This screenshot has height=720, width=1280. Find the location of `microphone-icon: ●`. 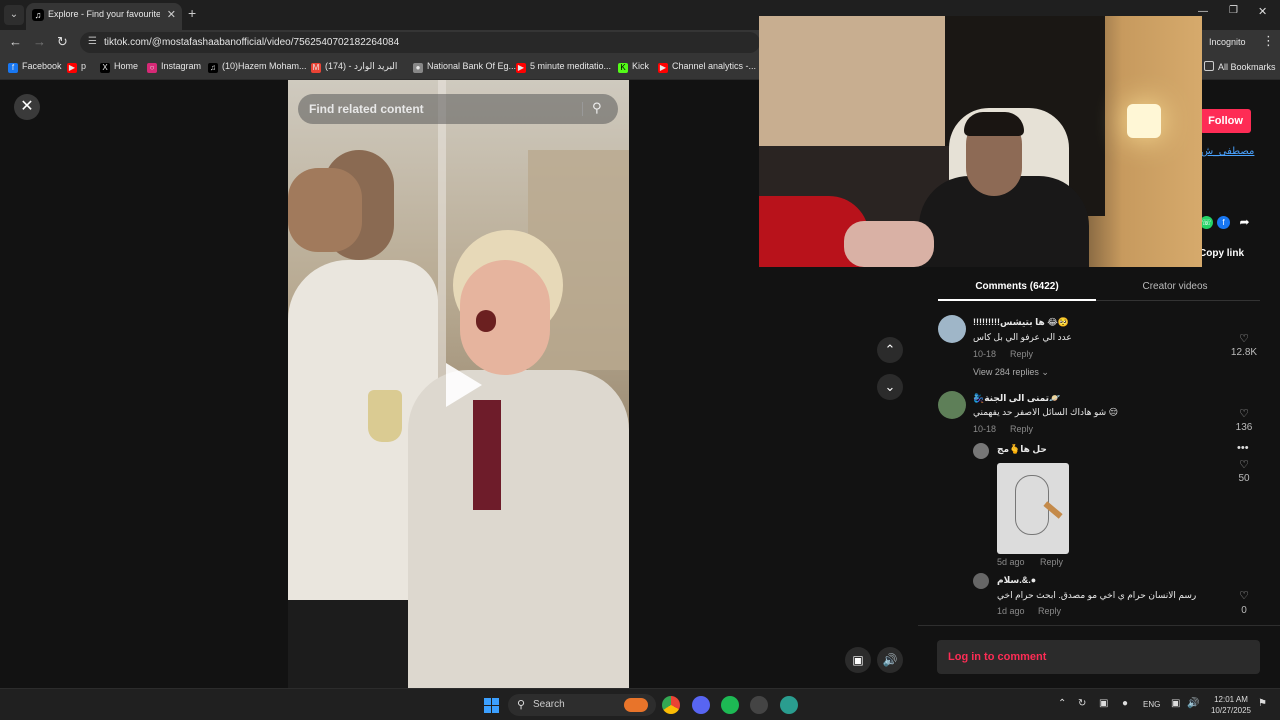

microphone-icon: ● is located at coordinates (1125, 703).